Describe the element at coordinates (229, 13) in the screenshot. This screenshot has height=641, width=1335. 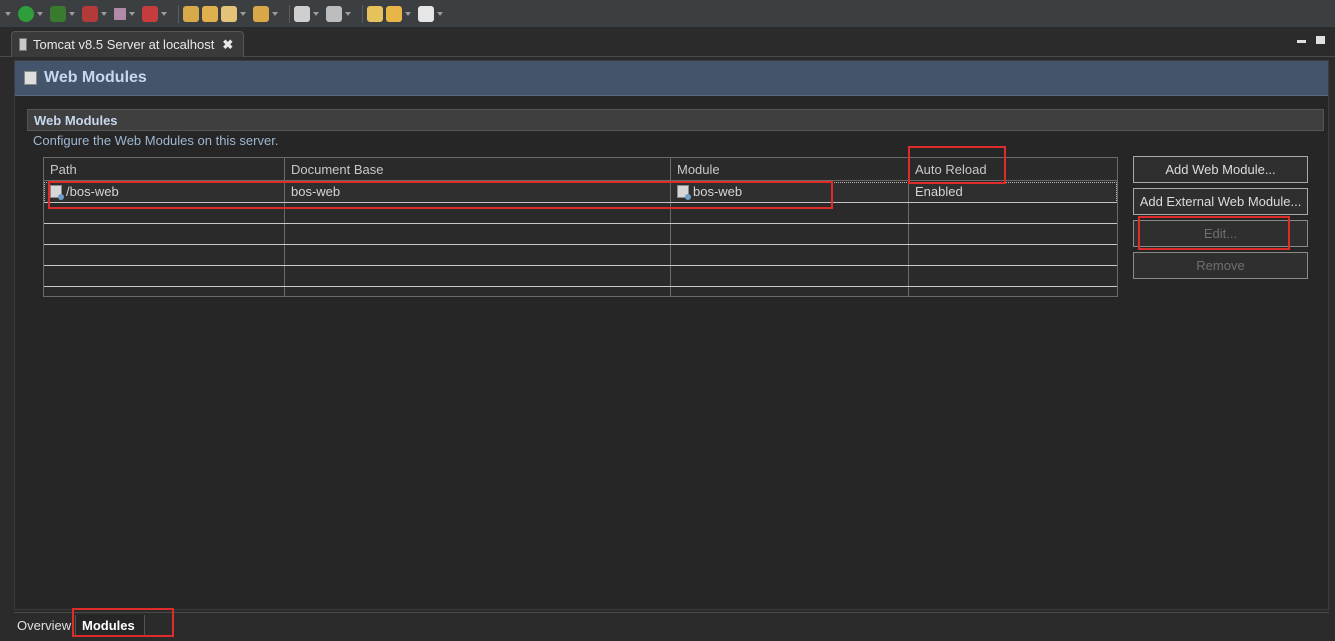
I see `brush-icon` at that location.